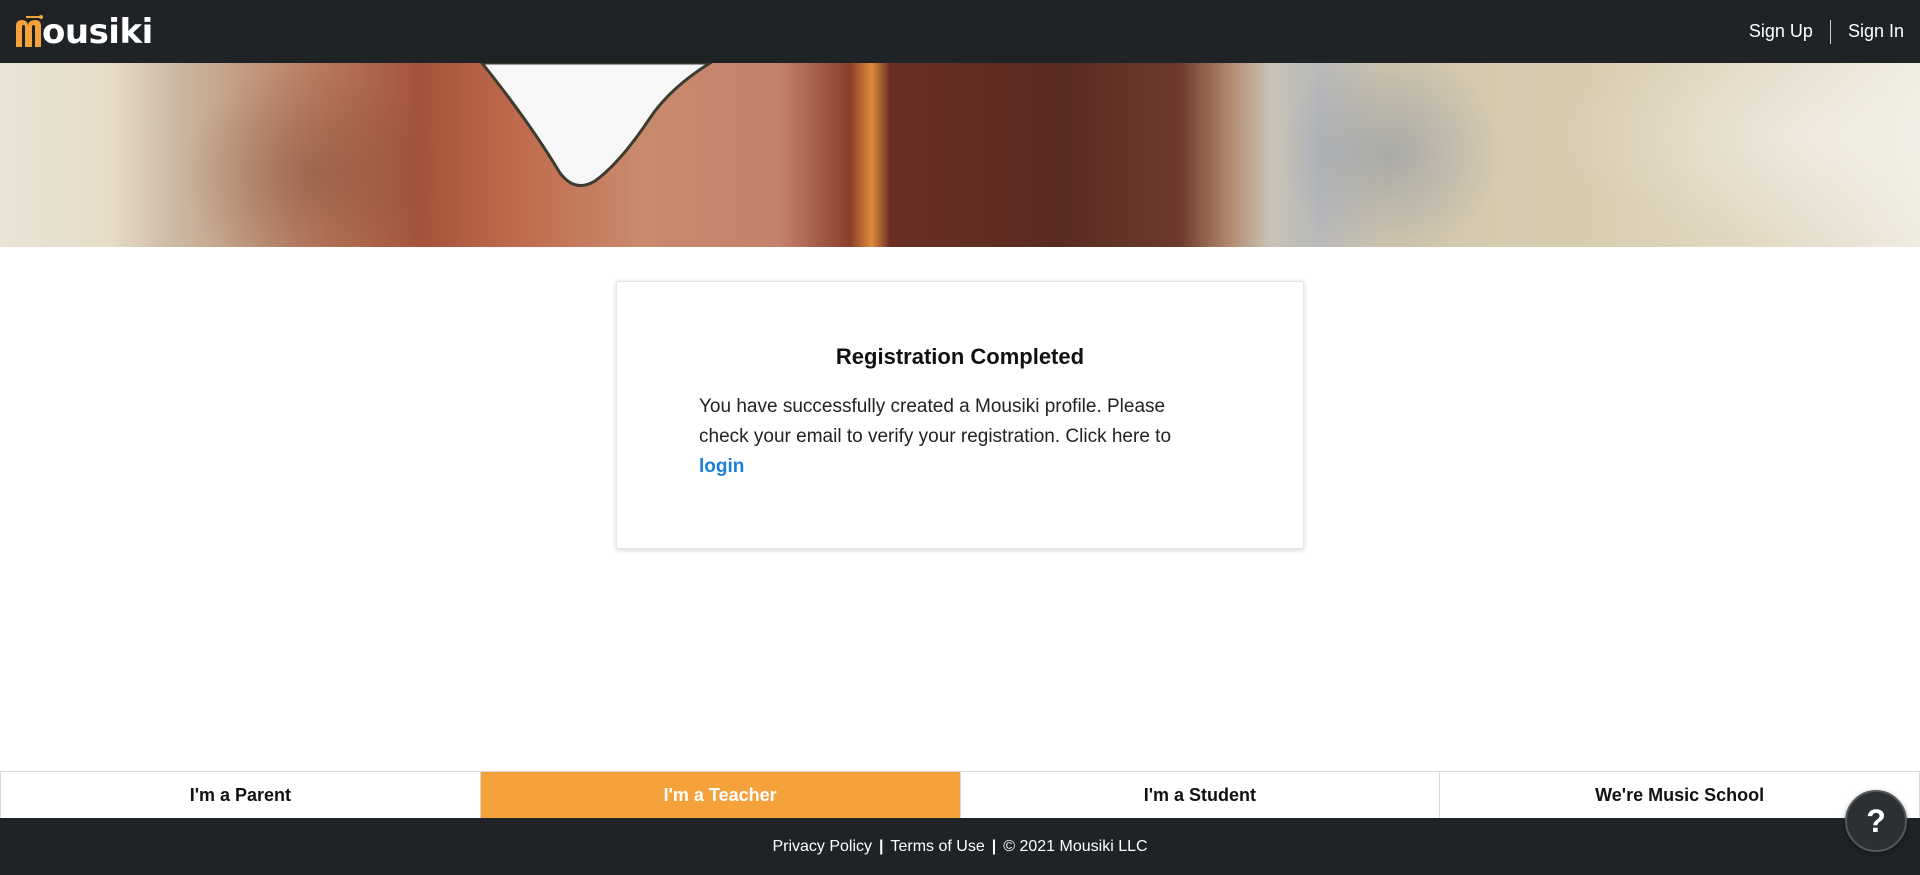  What do you see at coordinates (29, 30) in the screenshot?
I see `guitar-m-logo-icon` at bounding box center [29, 30].